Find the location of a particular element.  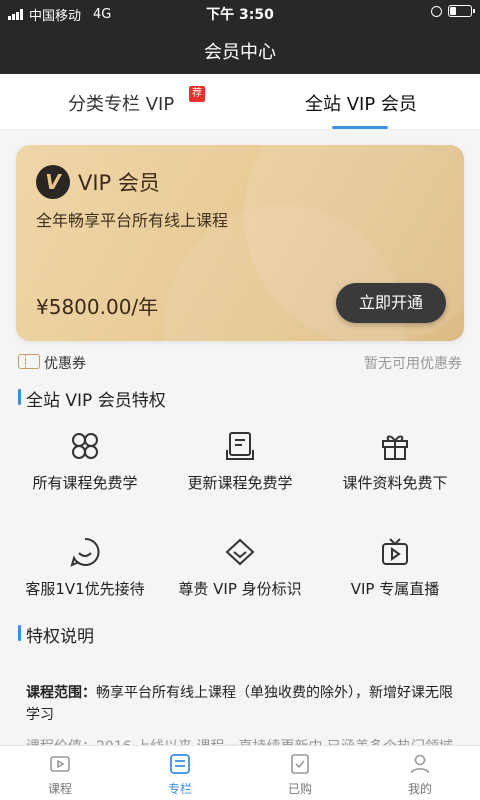

nav-item-column: 专栏 is located at coordinates (180, 774).